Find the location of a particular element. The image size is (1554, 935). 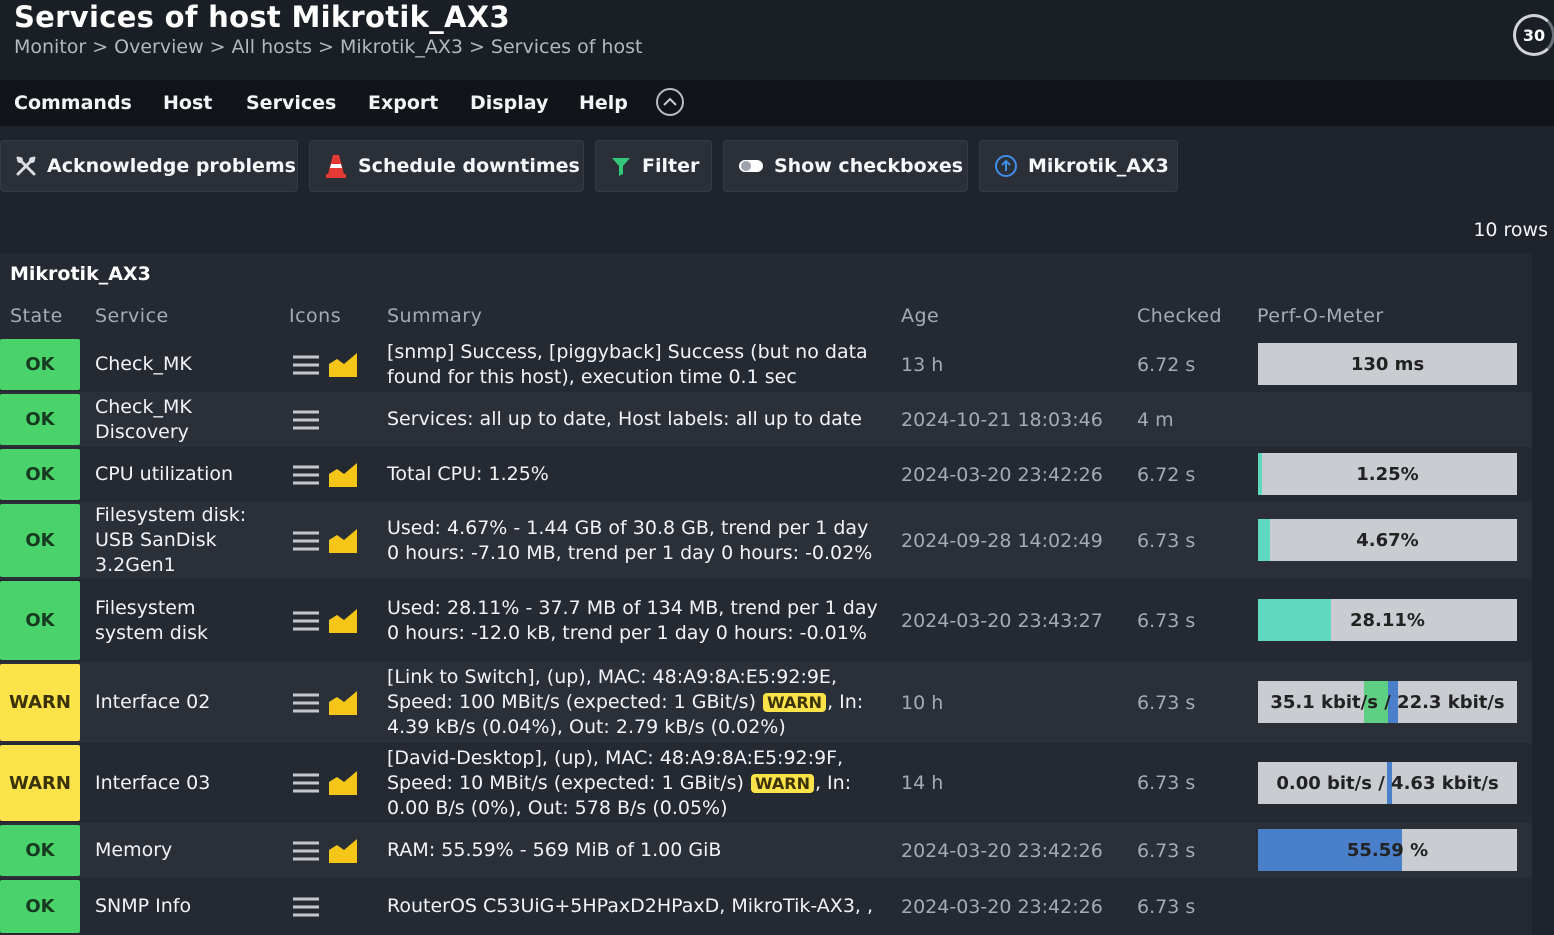

column-header-summary: Summary is located at coordinates (434, 316).